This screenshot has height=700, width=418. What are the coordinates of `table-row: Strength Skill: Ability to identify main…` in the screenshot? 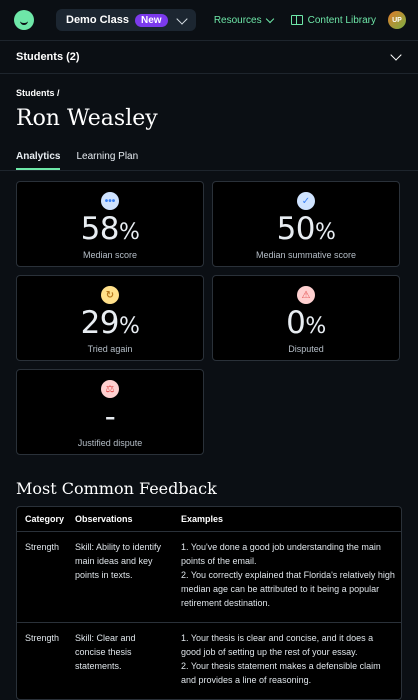 It's located at (209, 577).